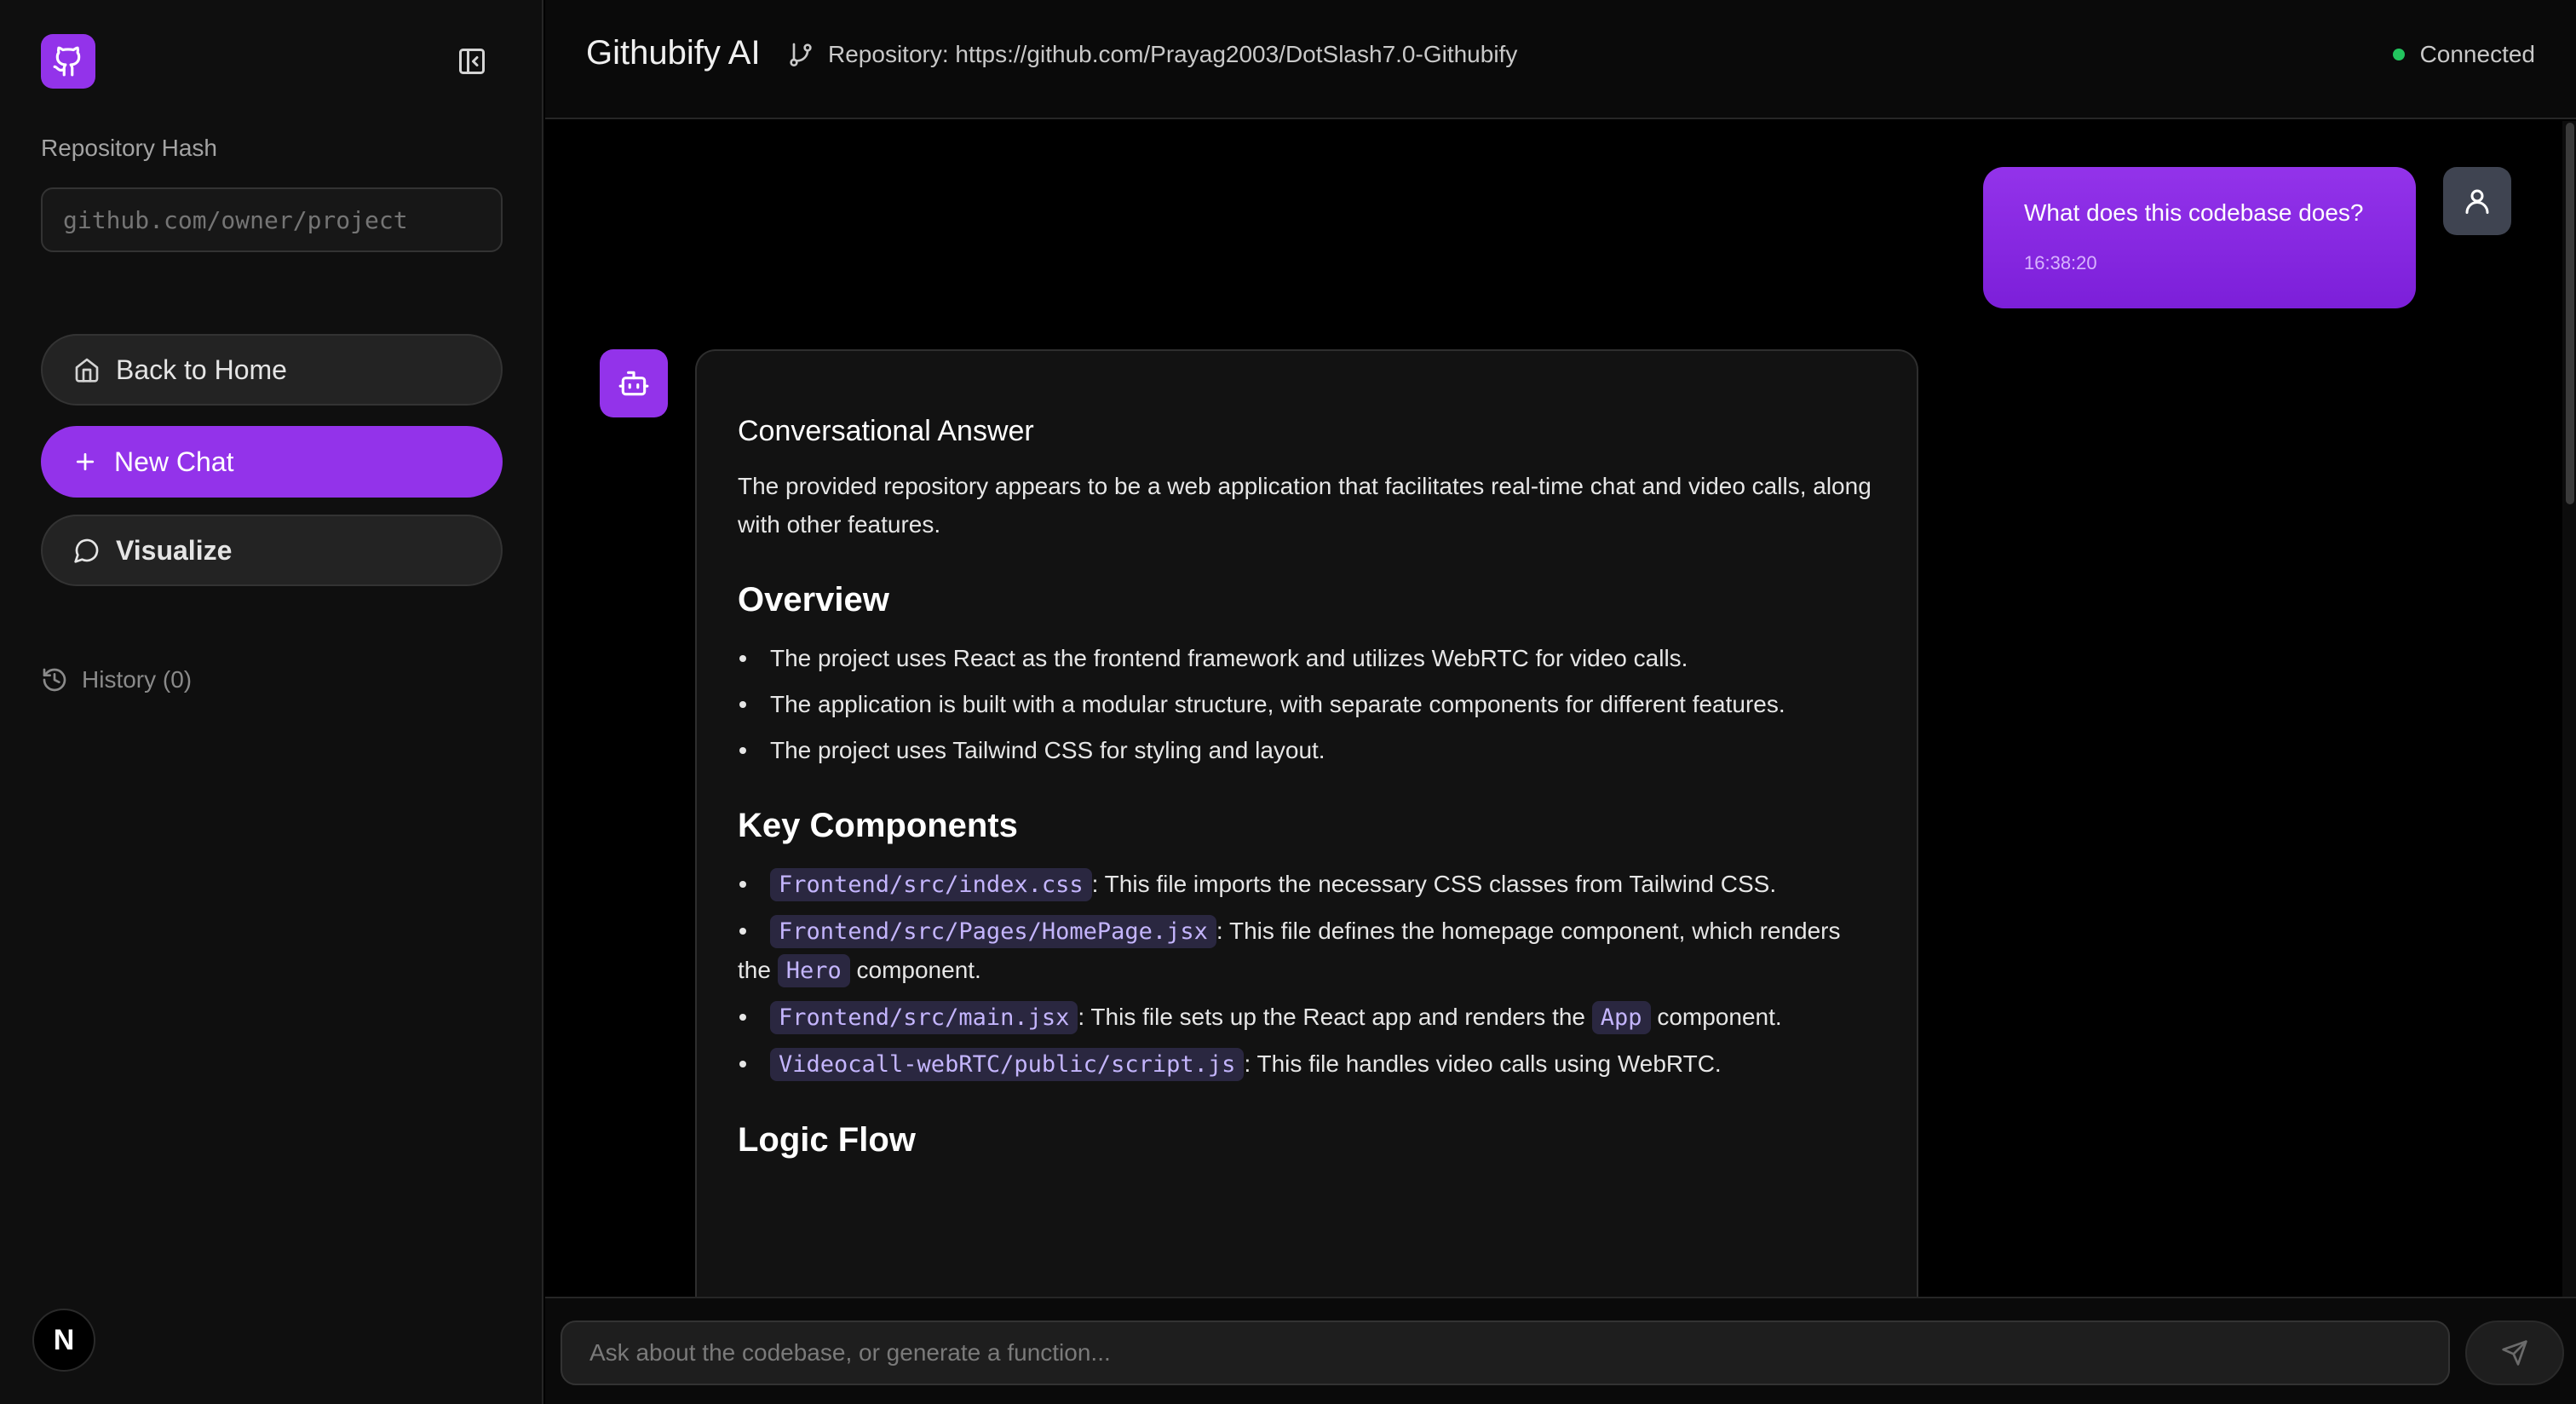 This screenshot has width=2576, height=1404. I want to click on chat-input, so click(1506, 1353).